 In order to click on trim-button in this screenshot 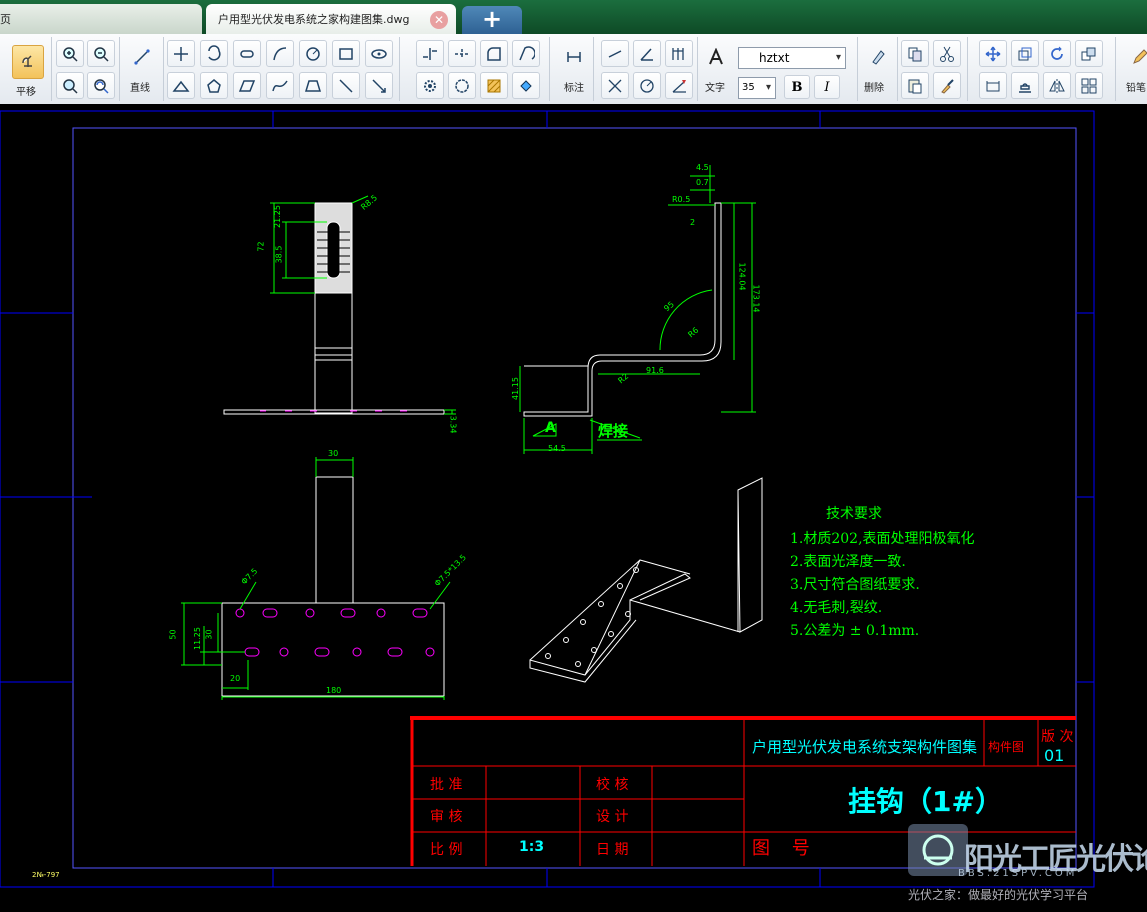, I will do `click(430, 53)`.